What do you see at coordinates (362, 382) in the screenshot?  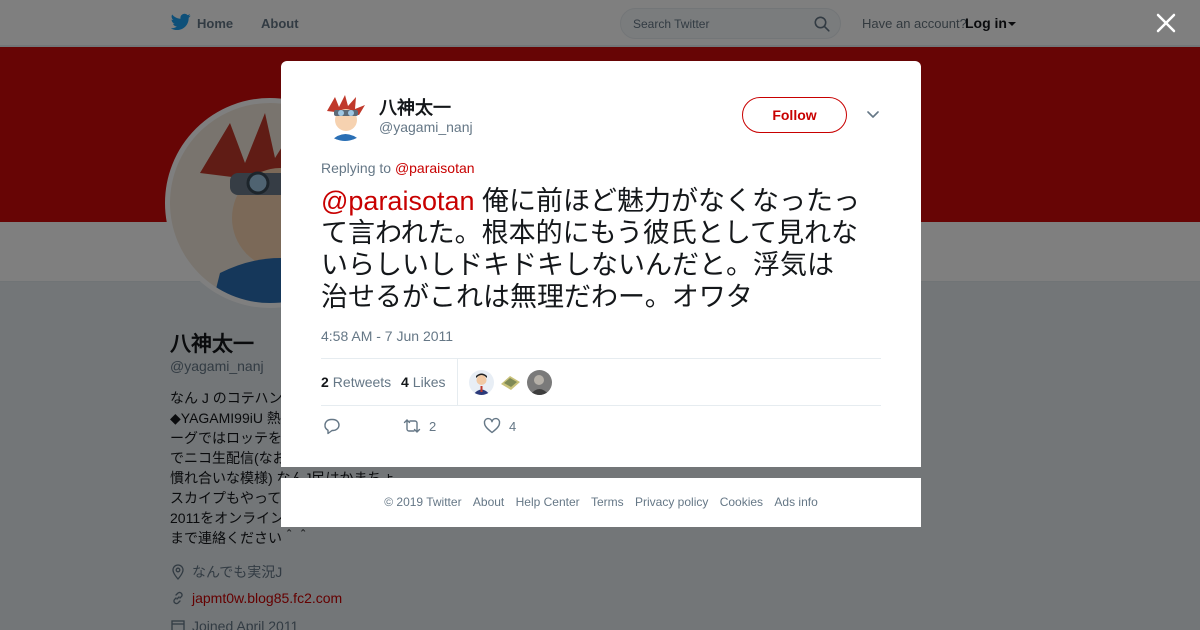 I see `retweets-label: Retweets` at bounding box center [362, 382].